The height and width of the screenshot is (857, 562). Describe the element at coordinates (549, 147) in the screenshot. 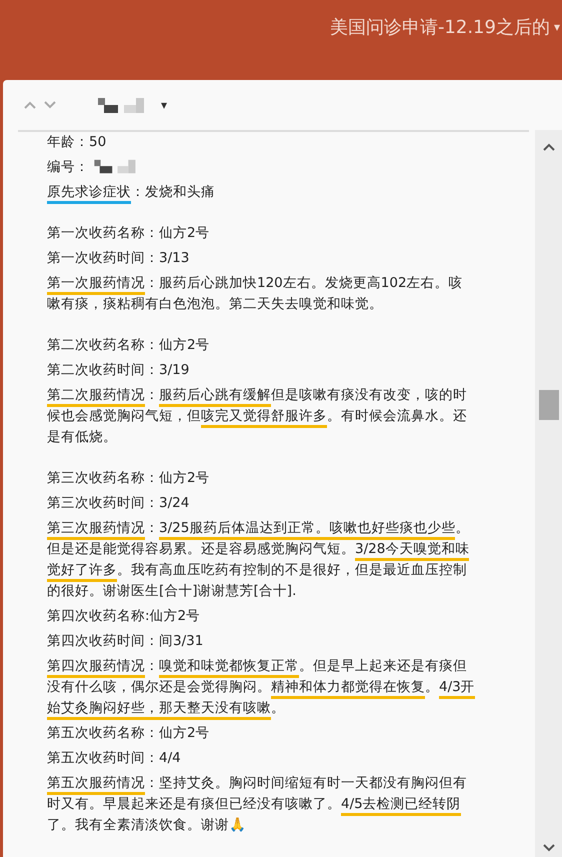

I see `scroll-up-icon` at that location.